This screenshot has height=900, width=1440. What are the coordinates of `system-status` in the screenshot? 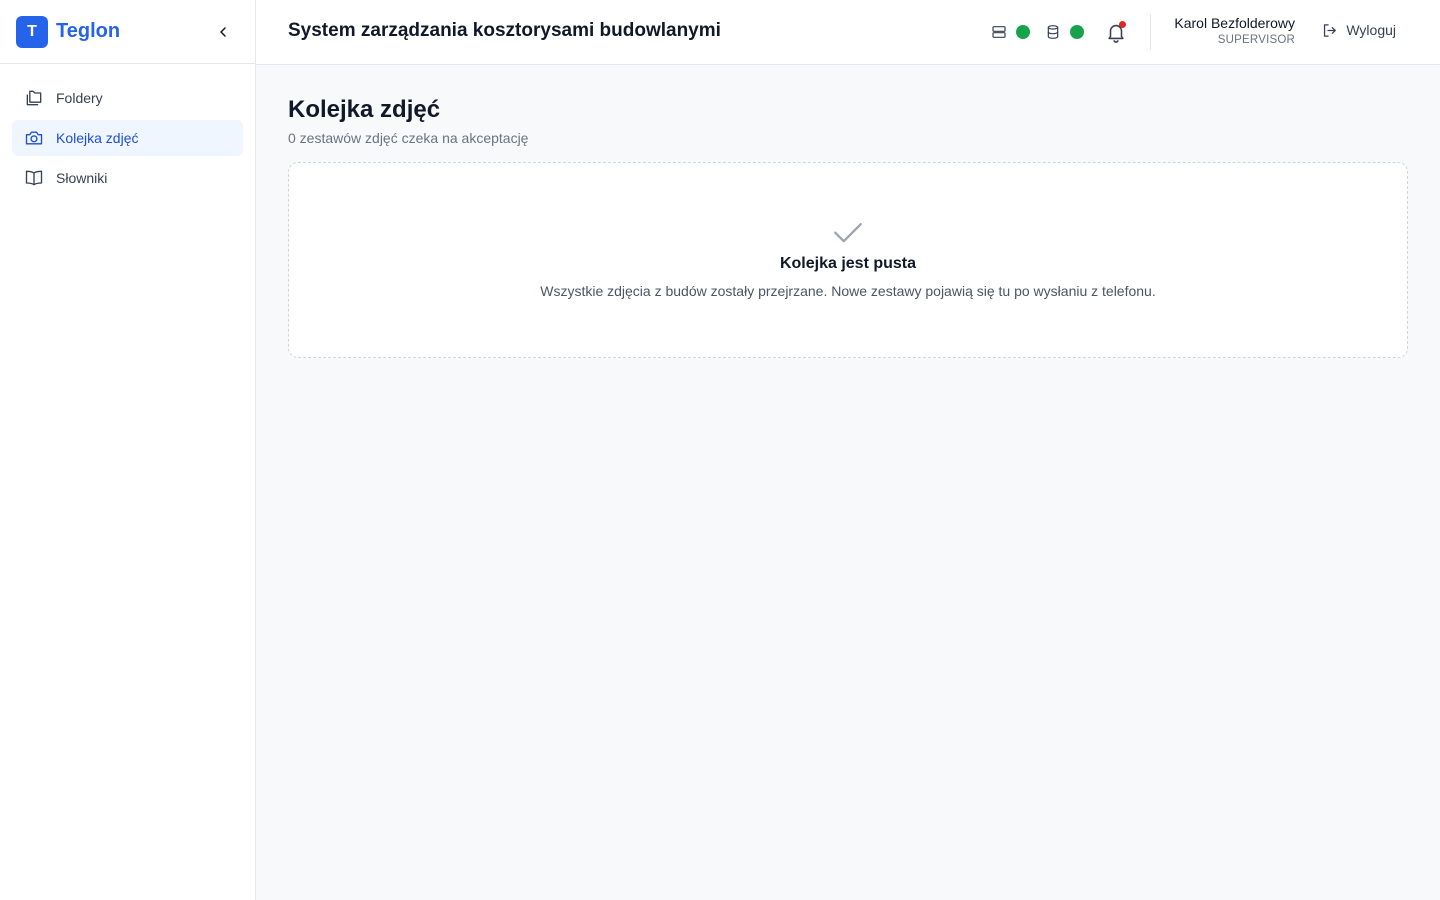 It's located at (1037, 32).